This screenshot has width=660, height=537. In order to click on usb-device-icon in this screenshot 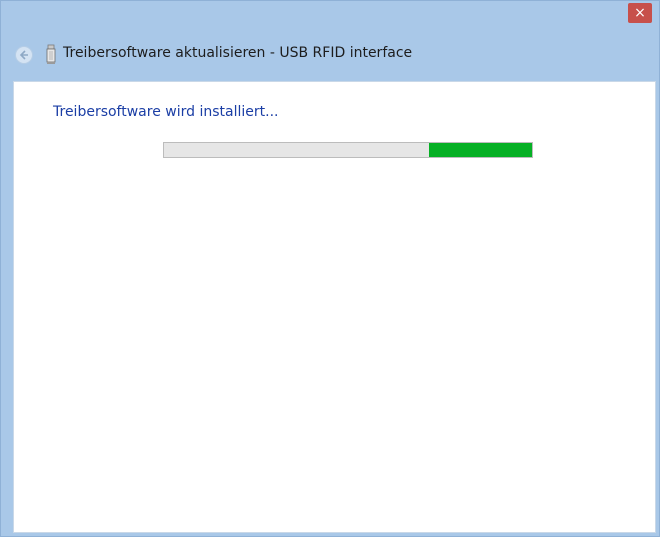, I will do `click(51, 55)`.